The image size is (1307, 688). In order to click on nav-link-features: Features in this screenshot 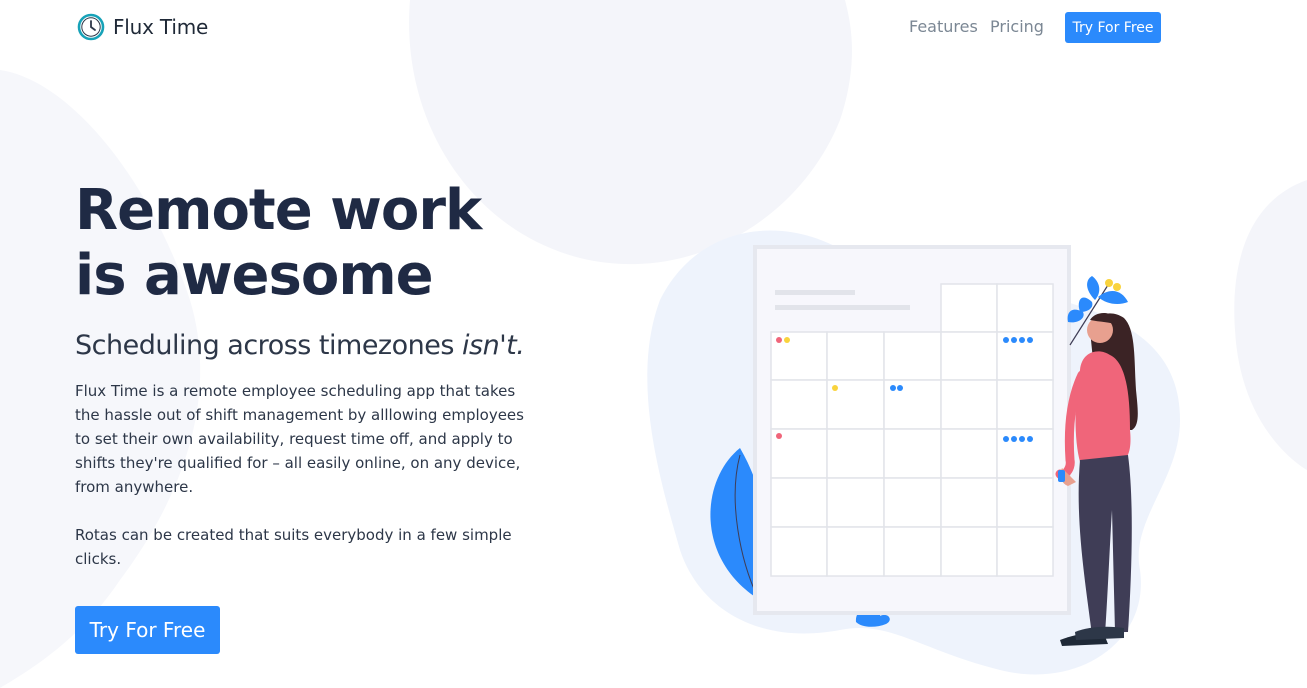, I will do `click(943, 26)`.